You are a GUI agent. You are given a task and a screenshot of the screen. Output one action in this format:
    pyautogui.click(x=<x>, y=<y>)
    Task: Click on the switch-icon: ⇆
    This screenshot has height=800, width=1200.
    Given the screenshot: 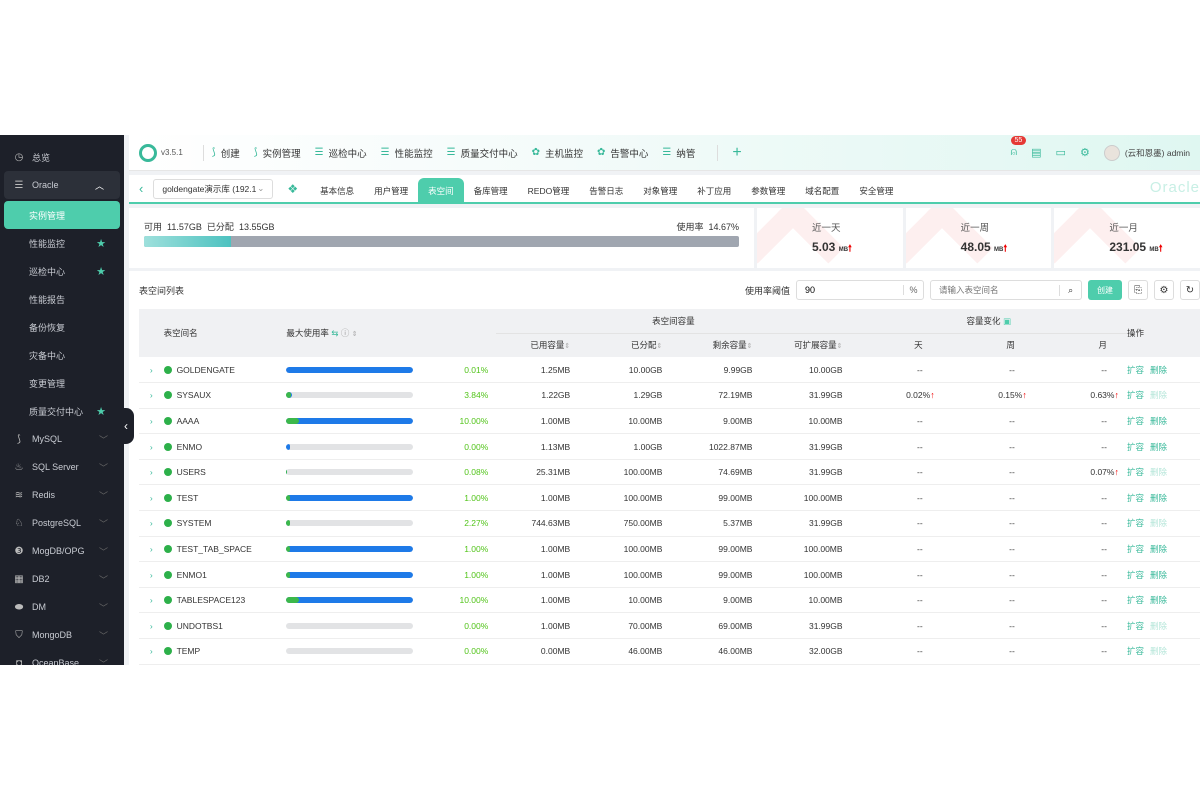 What is the action you would take?
    pyautogui.click(x=334, y=333)
    